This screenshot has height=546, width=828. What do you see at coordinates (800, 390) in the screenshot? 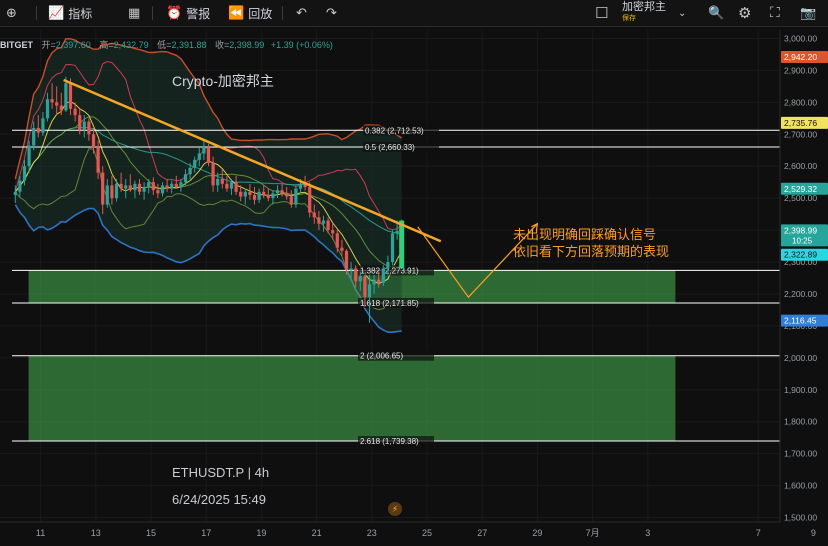
I see `price-tick-label: 1,900.00` at bounding box center [800, 390].